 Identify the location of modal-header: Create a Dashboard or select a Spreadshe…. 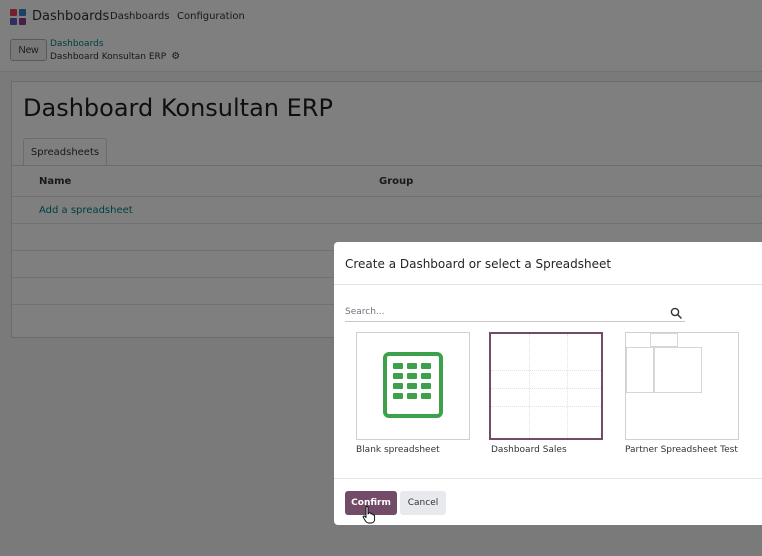
(548, 263).